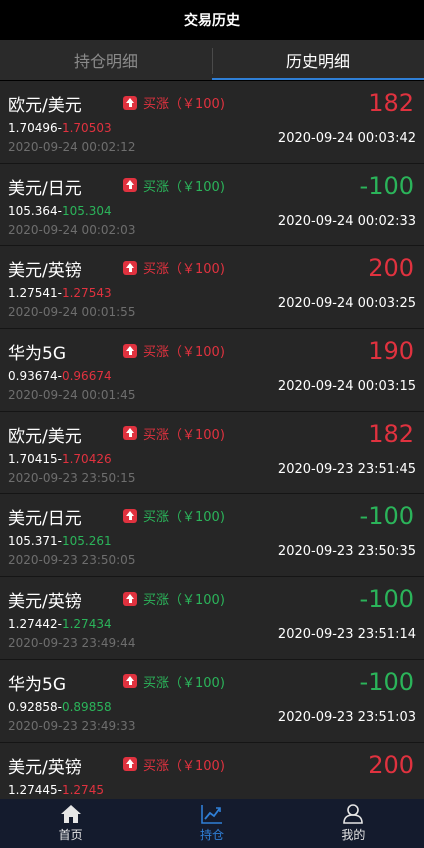  What do you see at coordinates (72, 560) in the screenshot?
I see `open-time: 2020-09-23 23:50:05` at bounding box center [72, 560].